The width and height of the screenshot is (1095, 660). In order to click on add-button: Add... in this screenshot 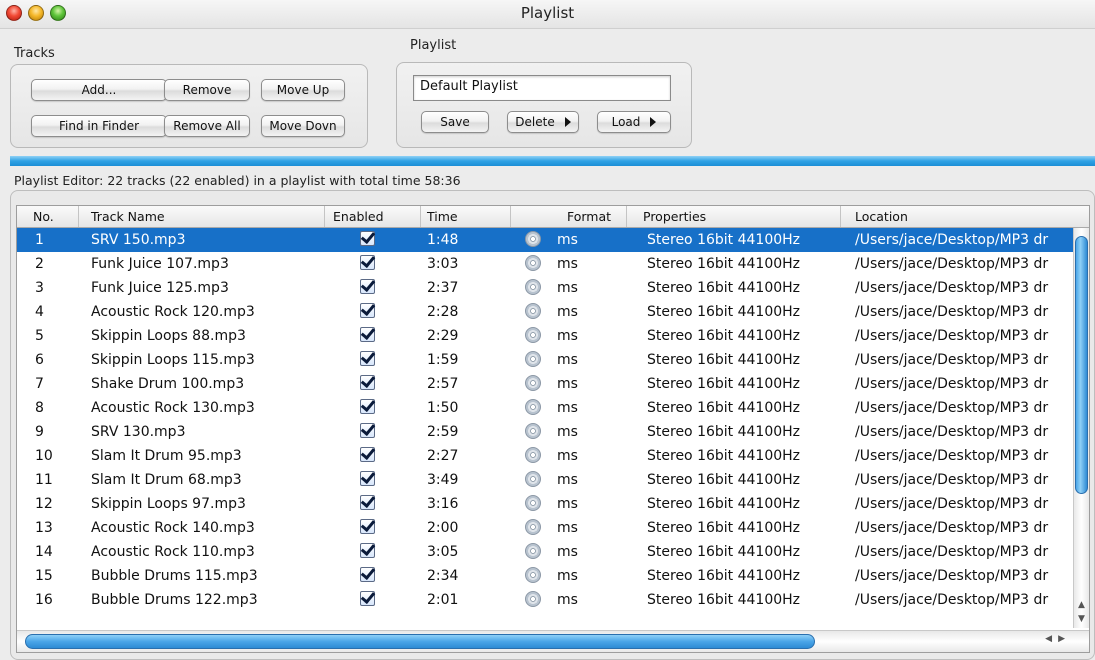, I will do `click(99, 90)`.